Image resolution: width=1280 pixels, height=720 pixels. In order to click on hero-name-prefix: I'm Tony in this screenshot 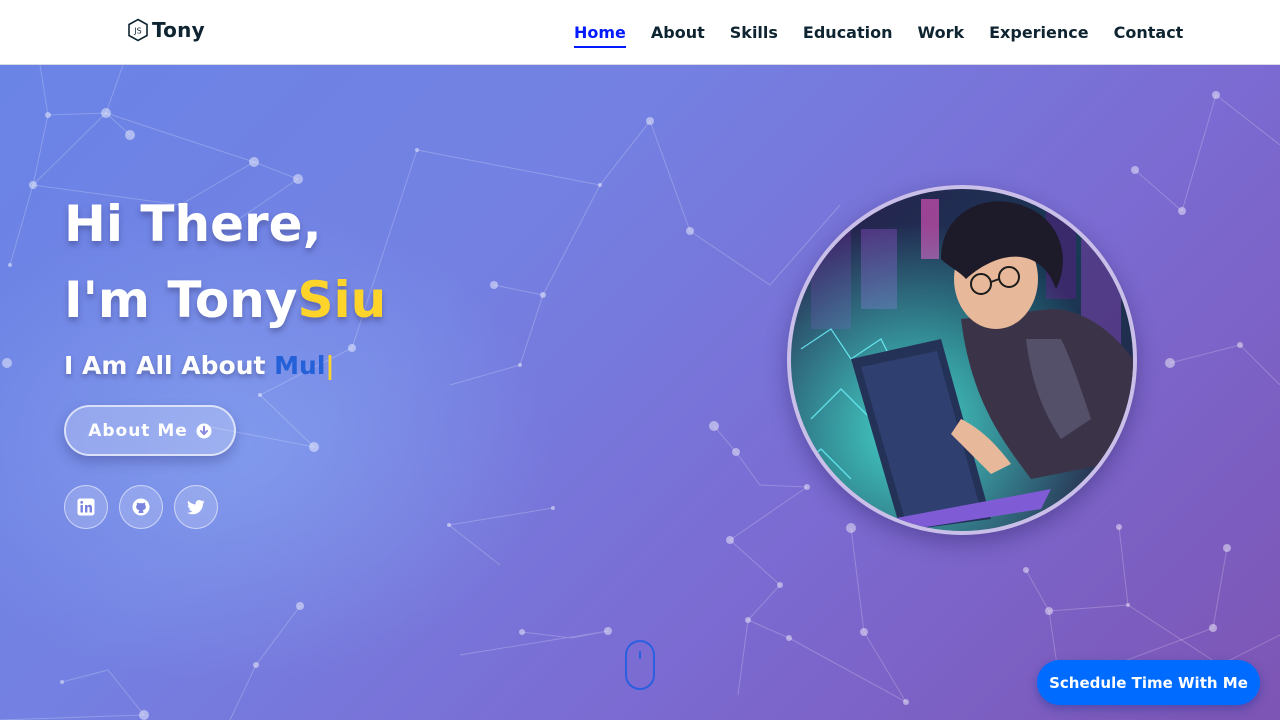, I will do `click(181, 300)`.